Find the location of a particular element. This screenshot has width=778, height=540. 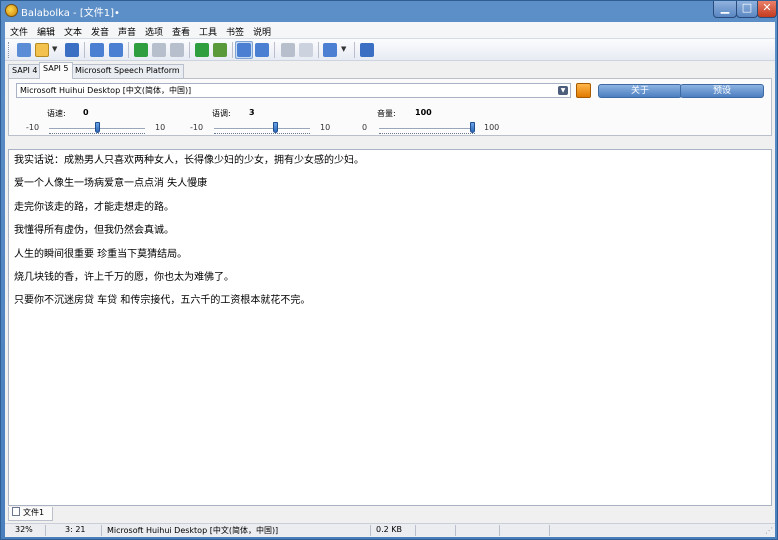

speaker-icon is located at coordinates (330, 50).